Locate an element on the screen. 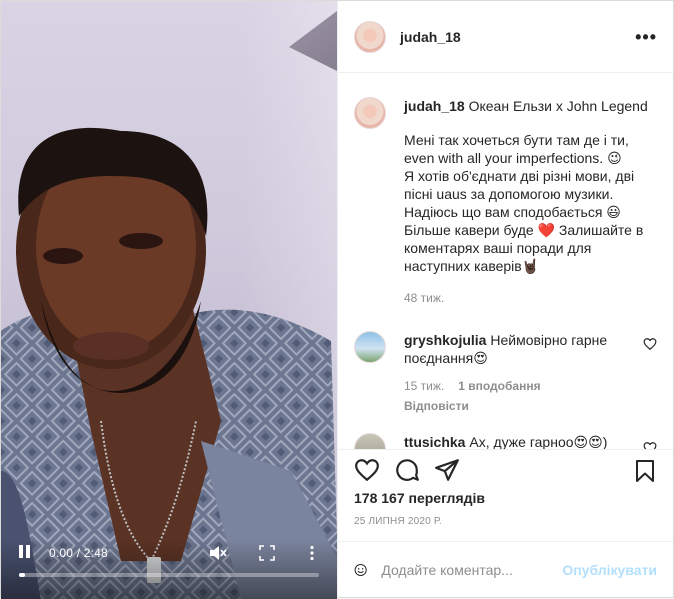  more-vertical-icon is located at coordinates (312, 553).